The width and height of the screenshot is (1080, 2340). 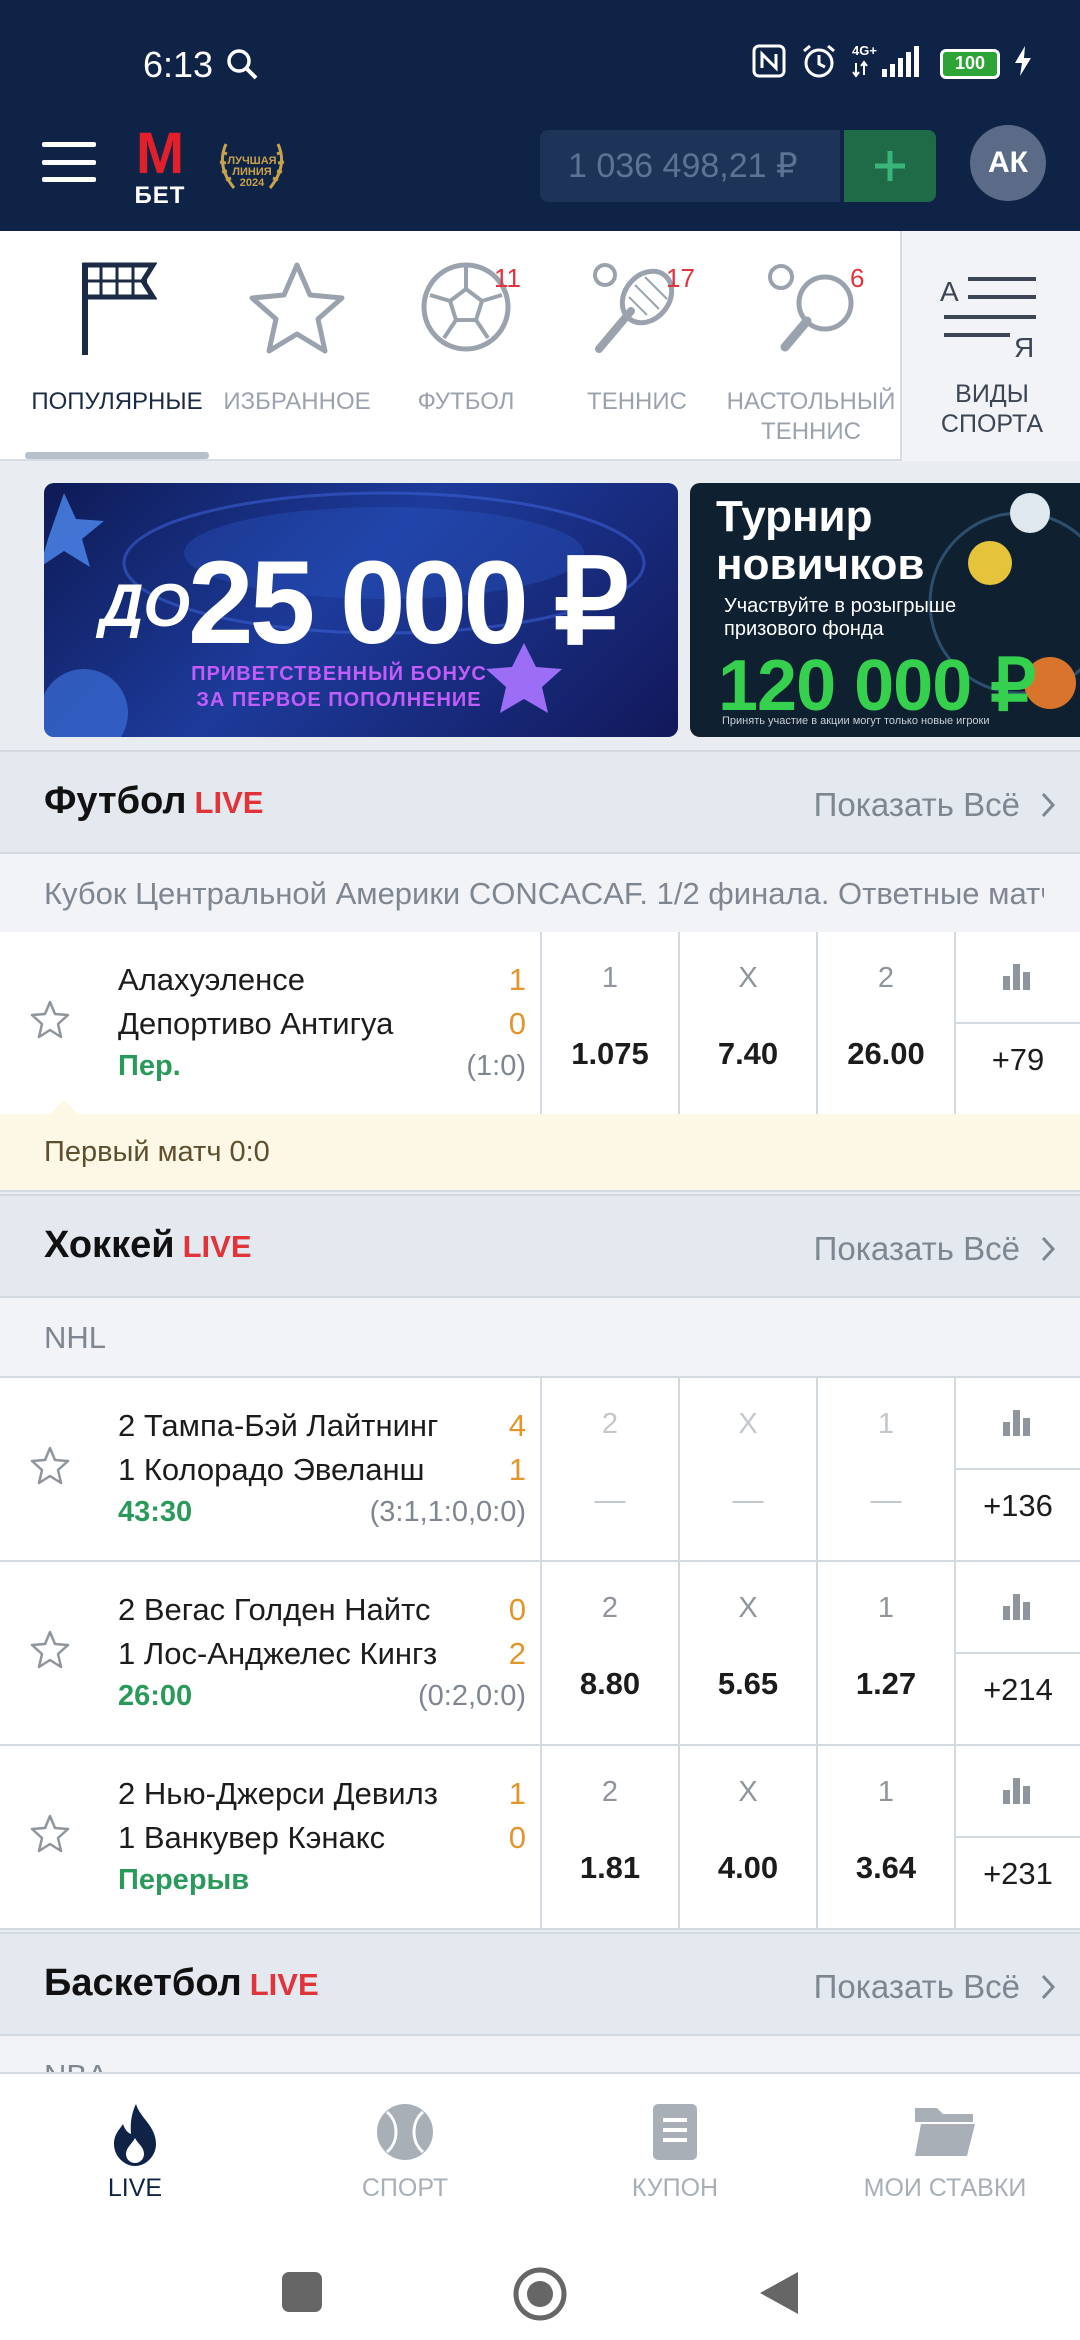 What do you see at coordinates (886, 1867) in the screenshot?
I see `odd-value: 3.64` at bounding box center [886, 1867].